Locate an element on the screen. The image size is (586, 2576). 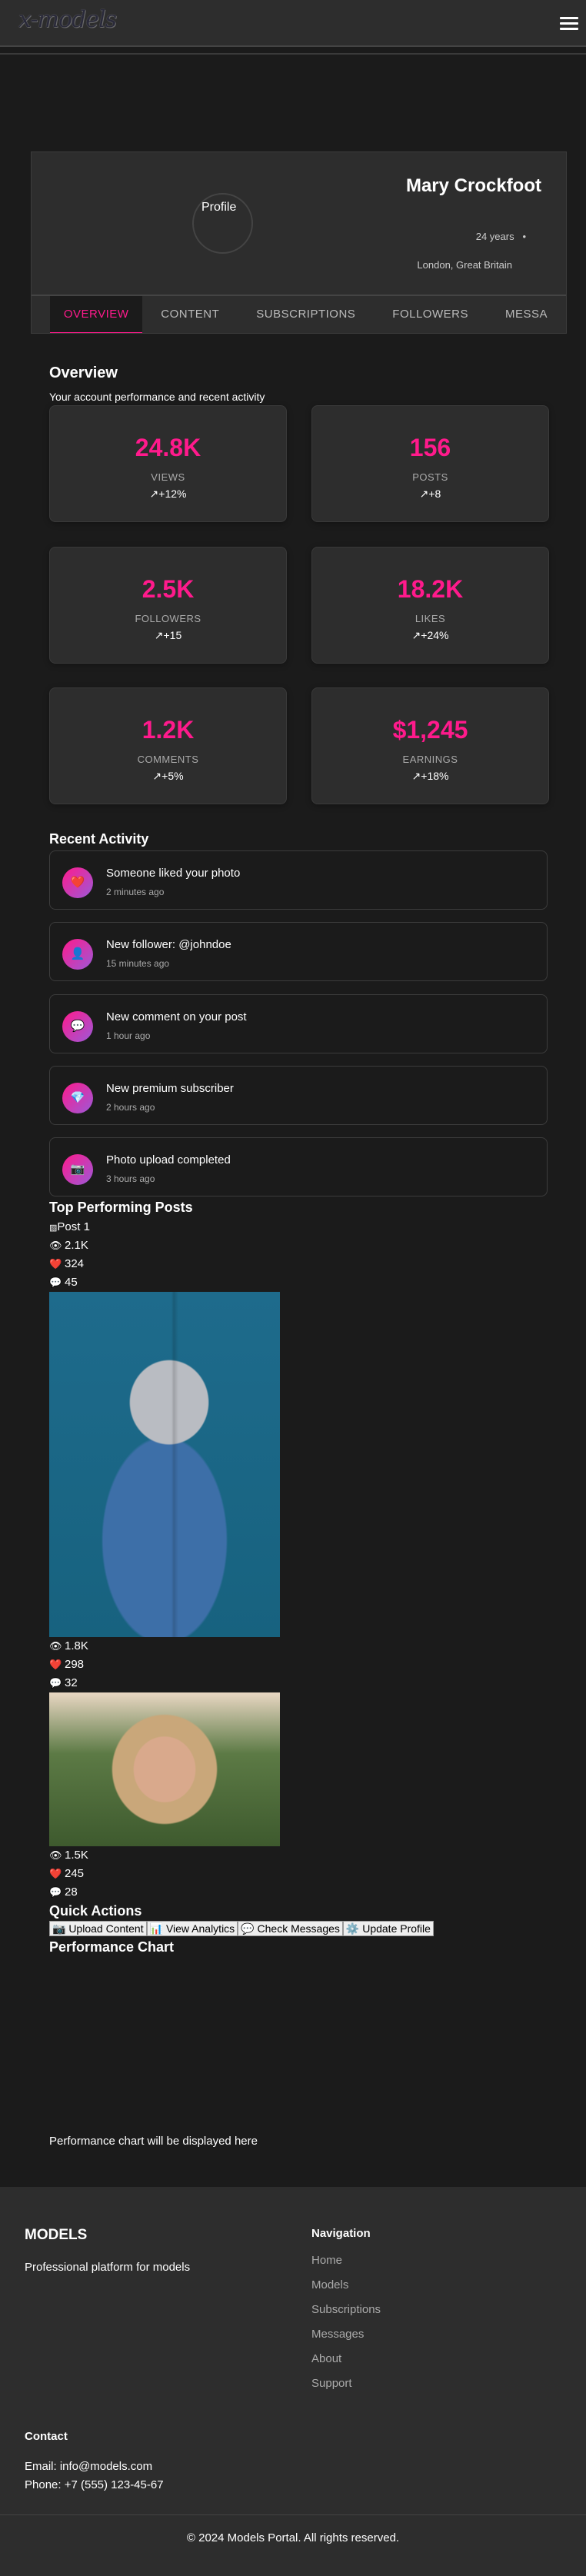
post-likes: ❤️ 245 is located at coordinates (241, 1874).